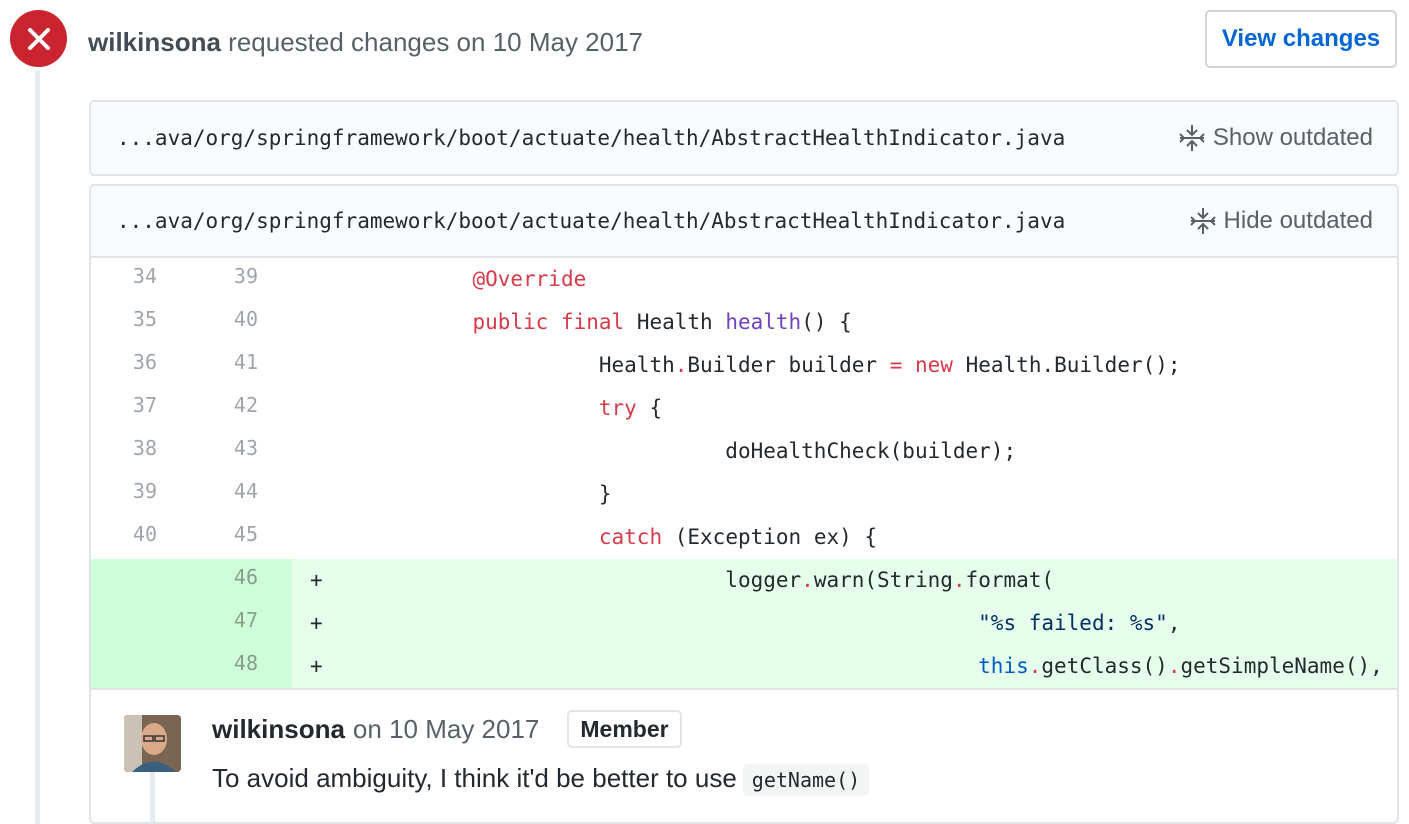  Describe the element at coordinates (241, 494) in the screenshot. I see `new-line-number: 44` at that location.